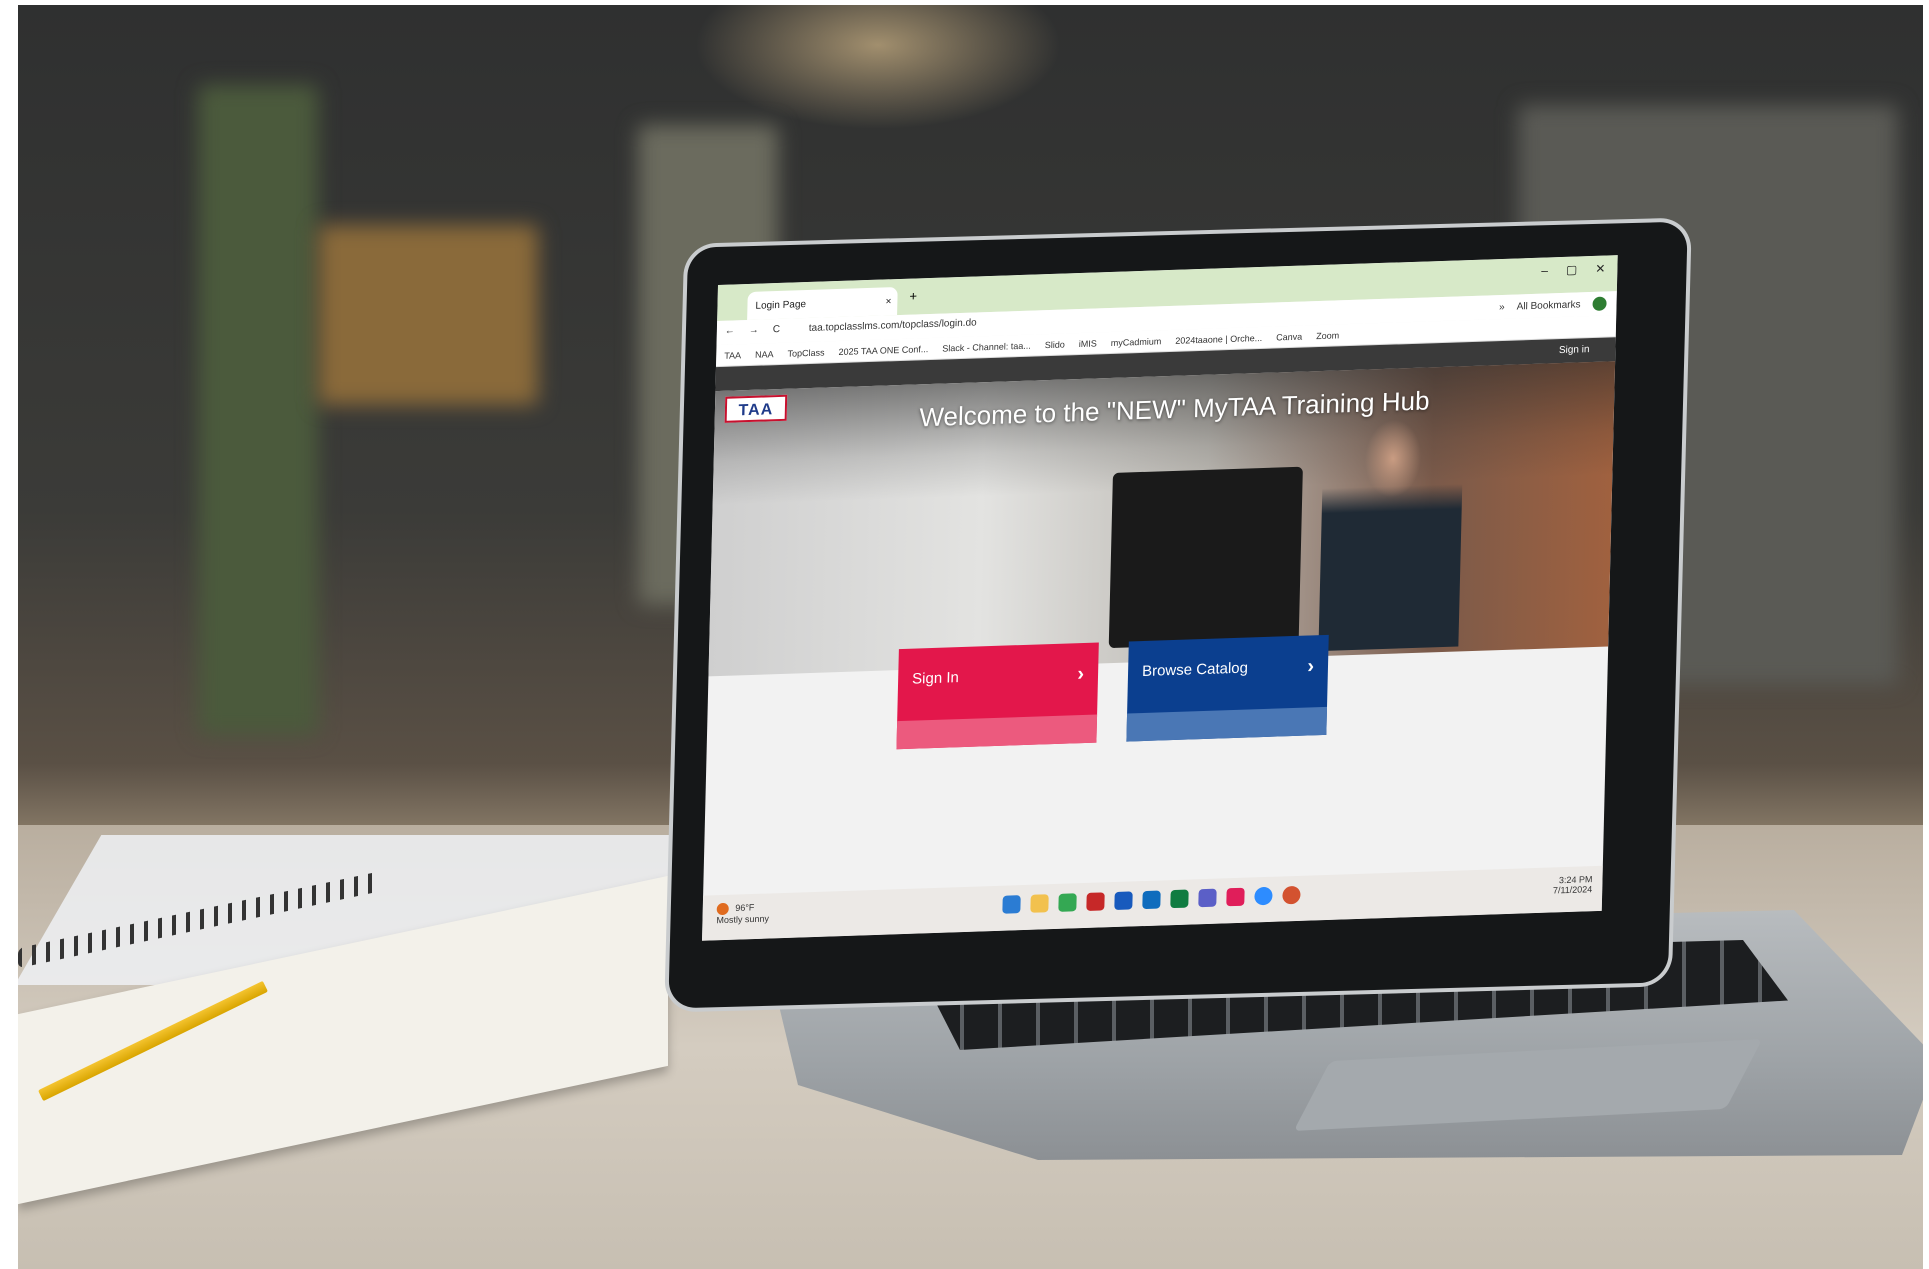  What do you see at coordinates (1291, 895) in the screenshot?
I see `powerpoint-icon` at bounding box center [1291, 895].